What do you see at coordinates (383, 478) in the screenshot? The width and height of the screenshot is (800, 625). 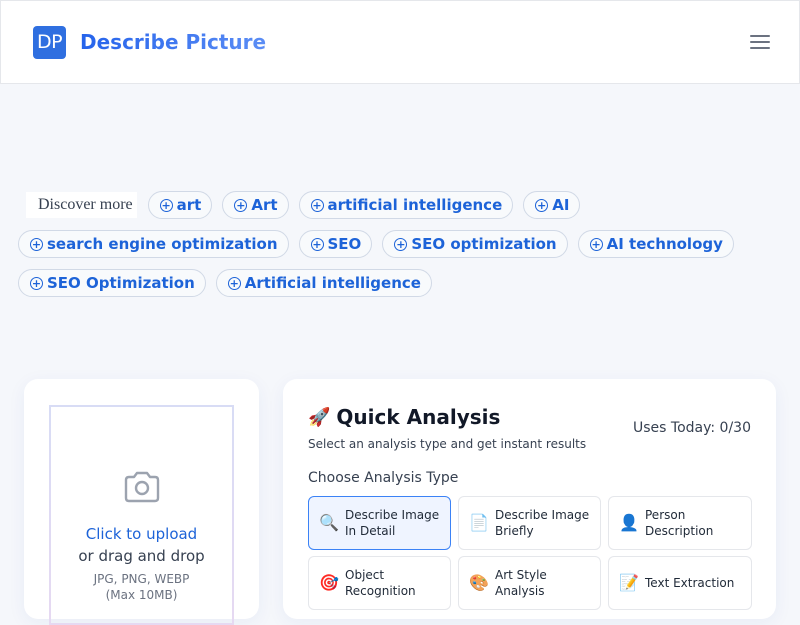 I see `choose-analysis-label: Choose Analysis Type` at bounding box center [383, 478].